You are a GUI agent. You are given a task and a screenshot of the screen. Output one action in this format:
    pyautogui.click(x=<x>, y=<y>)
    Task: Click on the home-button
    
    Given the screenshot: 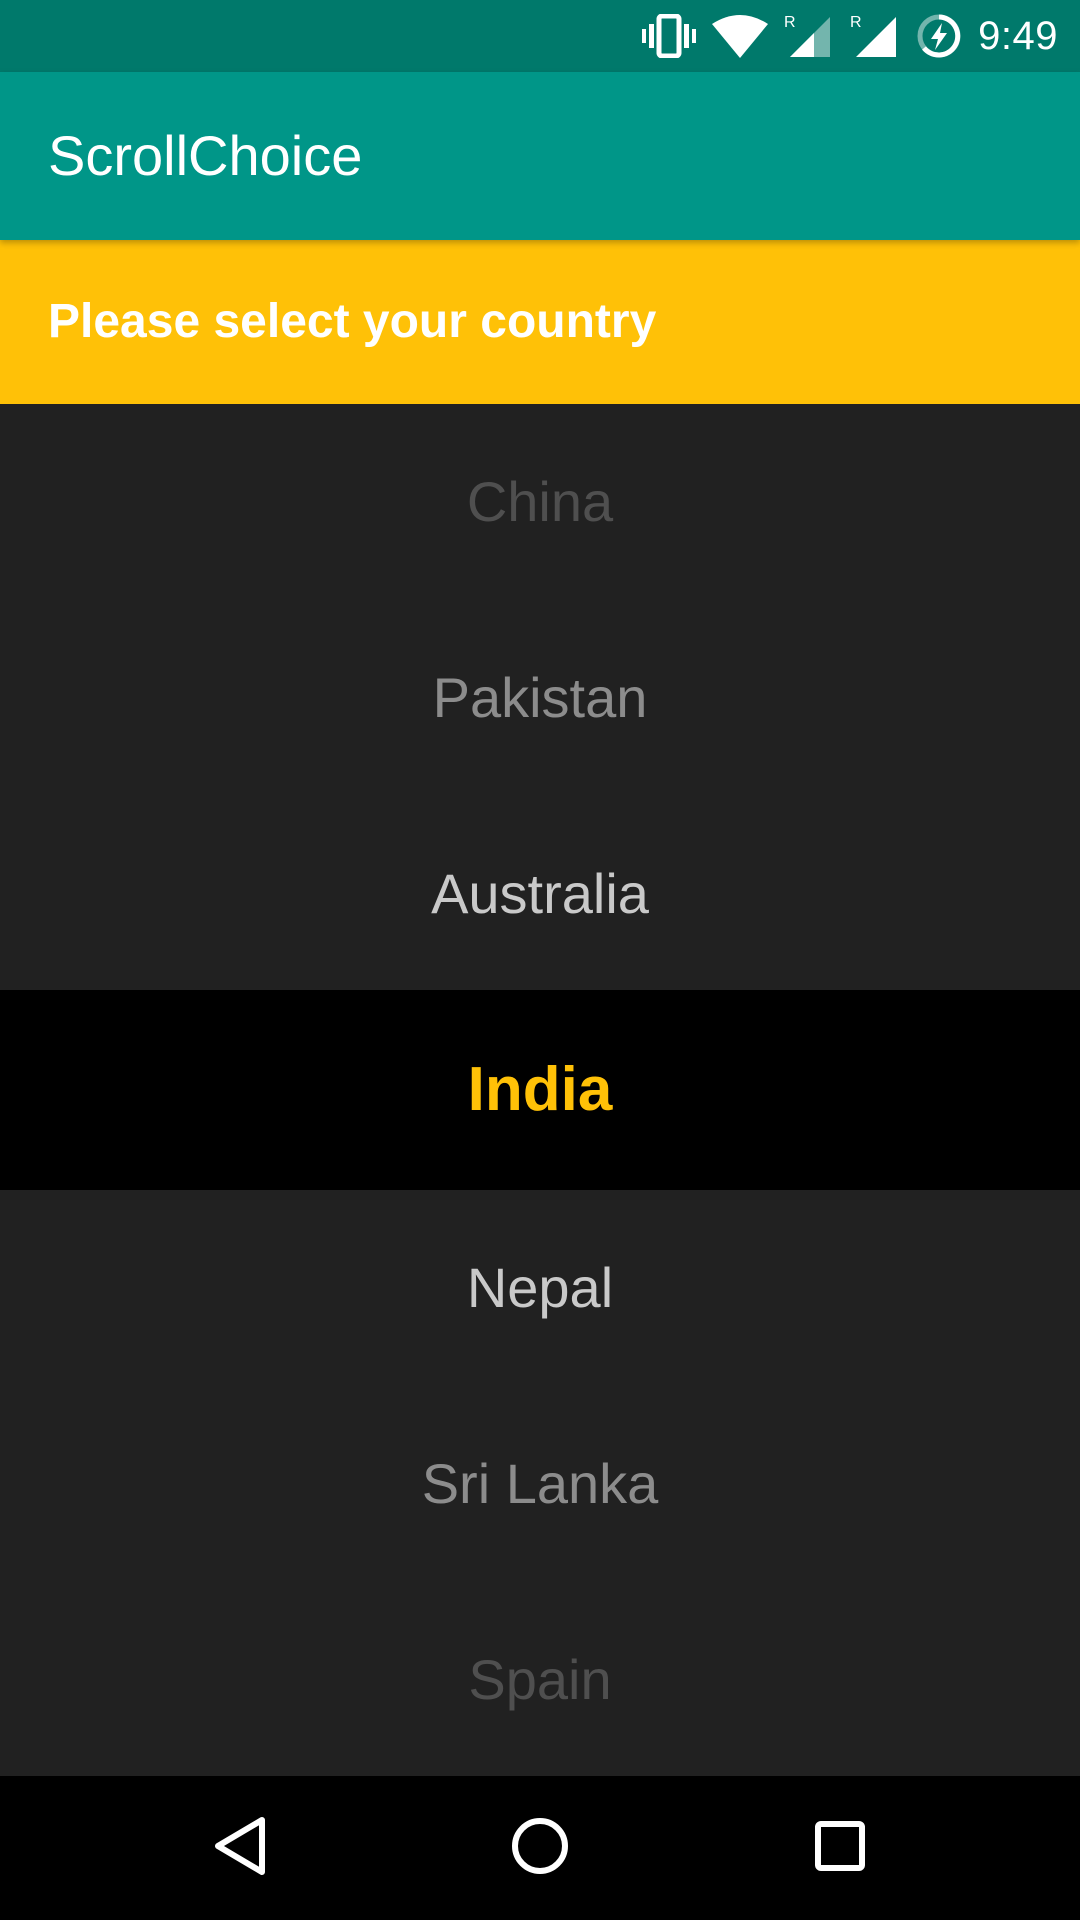 What is the action you would take?
    pyautogui.click(x=540, y=1848)
    